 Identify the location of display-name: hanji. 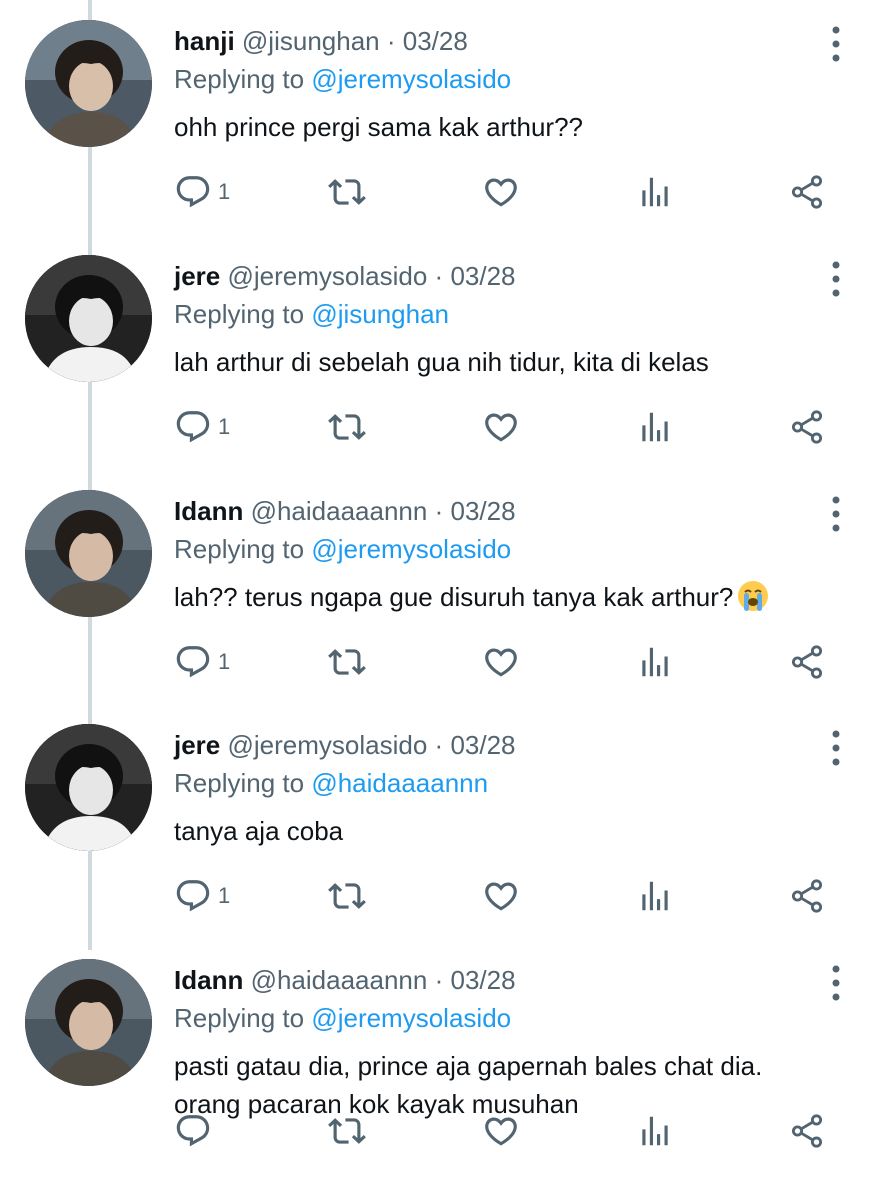
(204, 41).